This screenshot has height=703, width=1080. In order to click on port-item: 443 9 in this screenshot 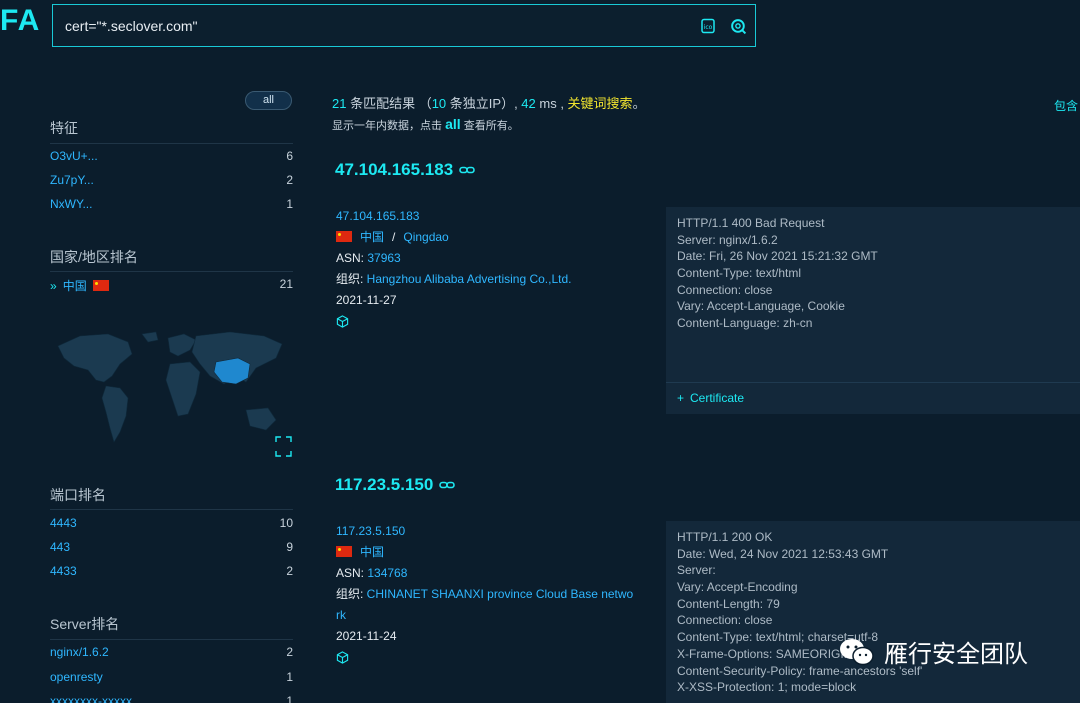, I will do `click(171, 548)`.